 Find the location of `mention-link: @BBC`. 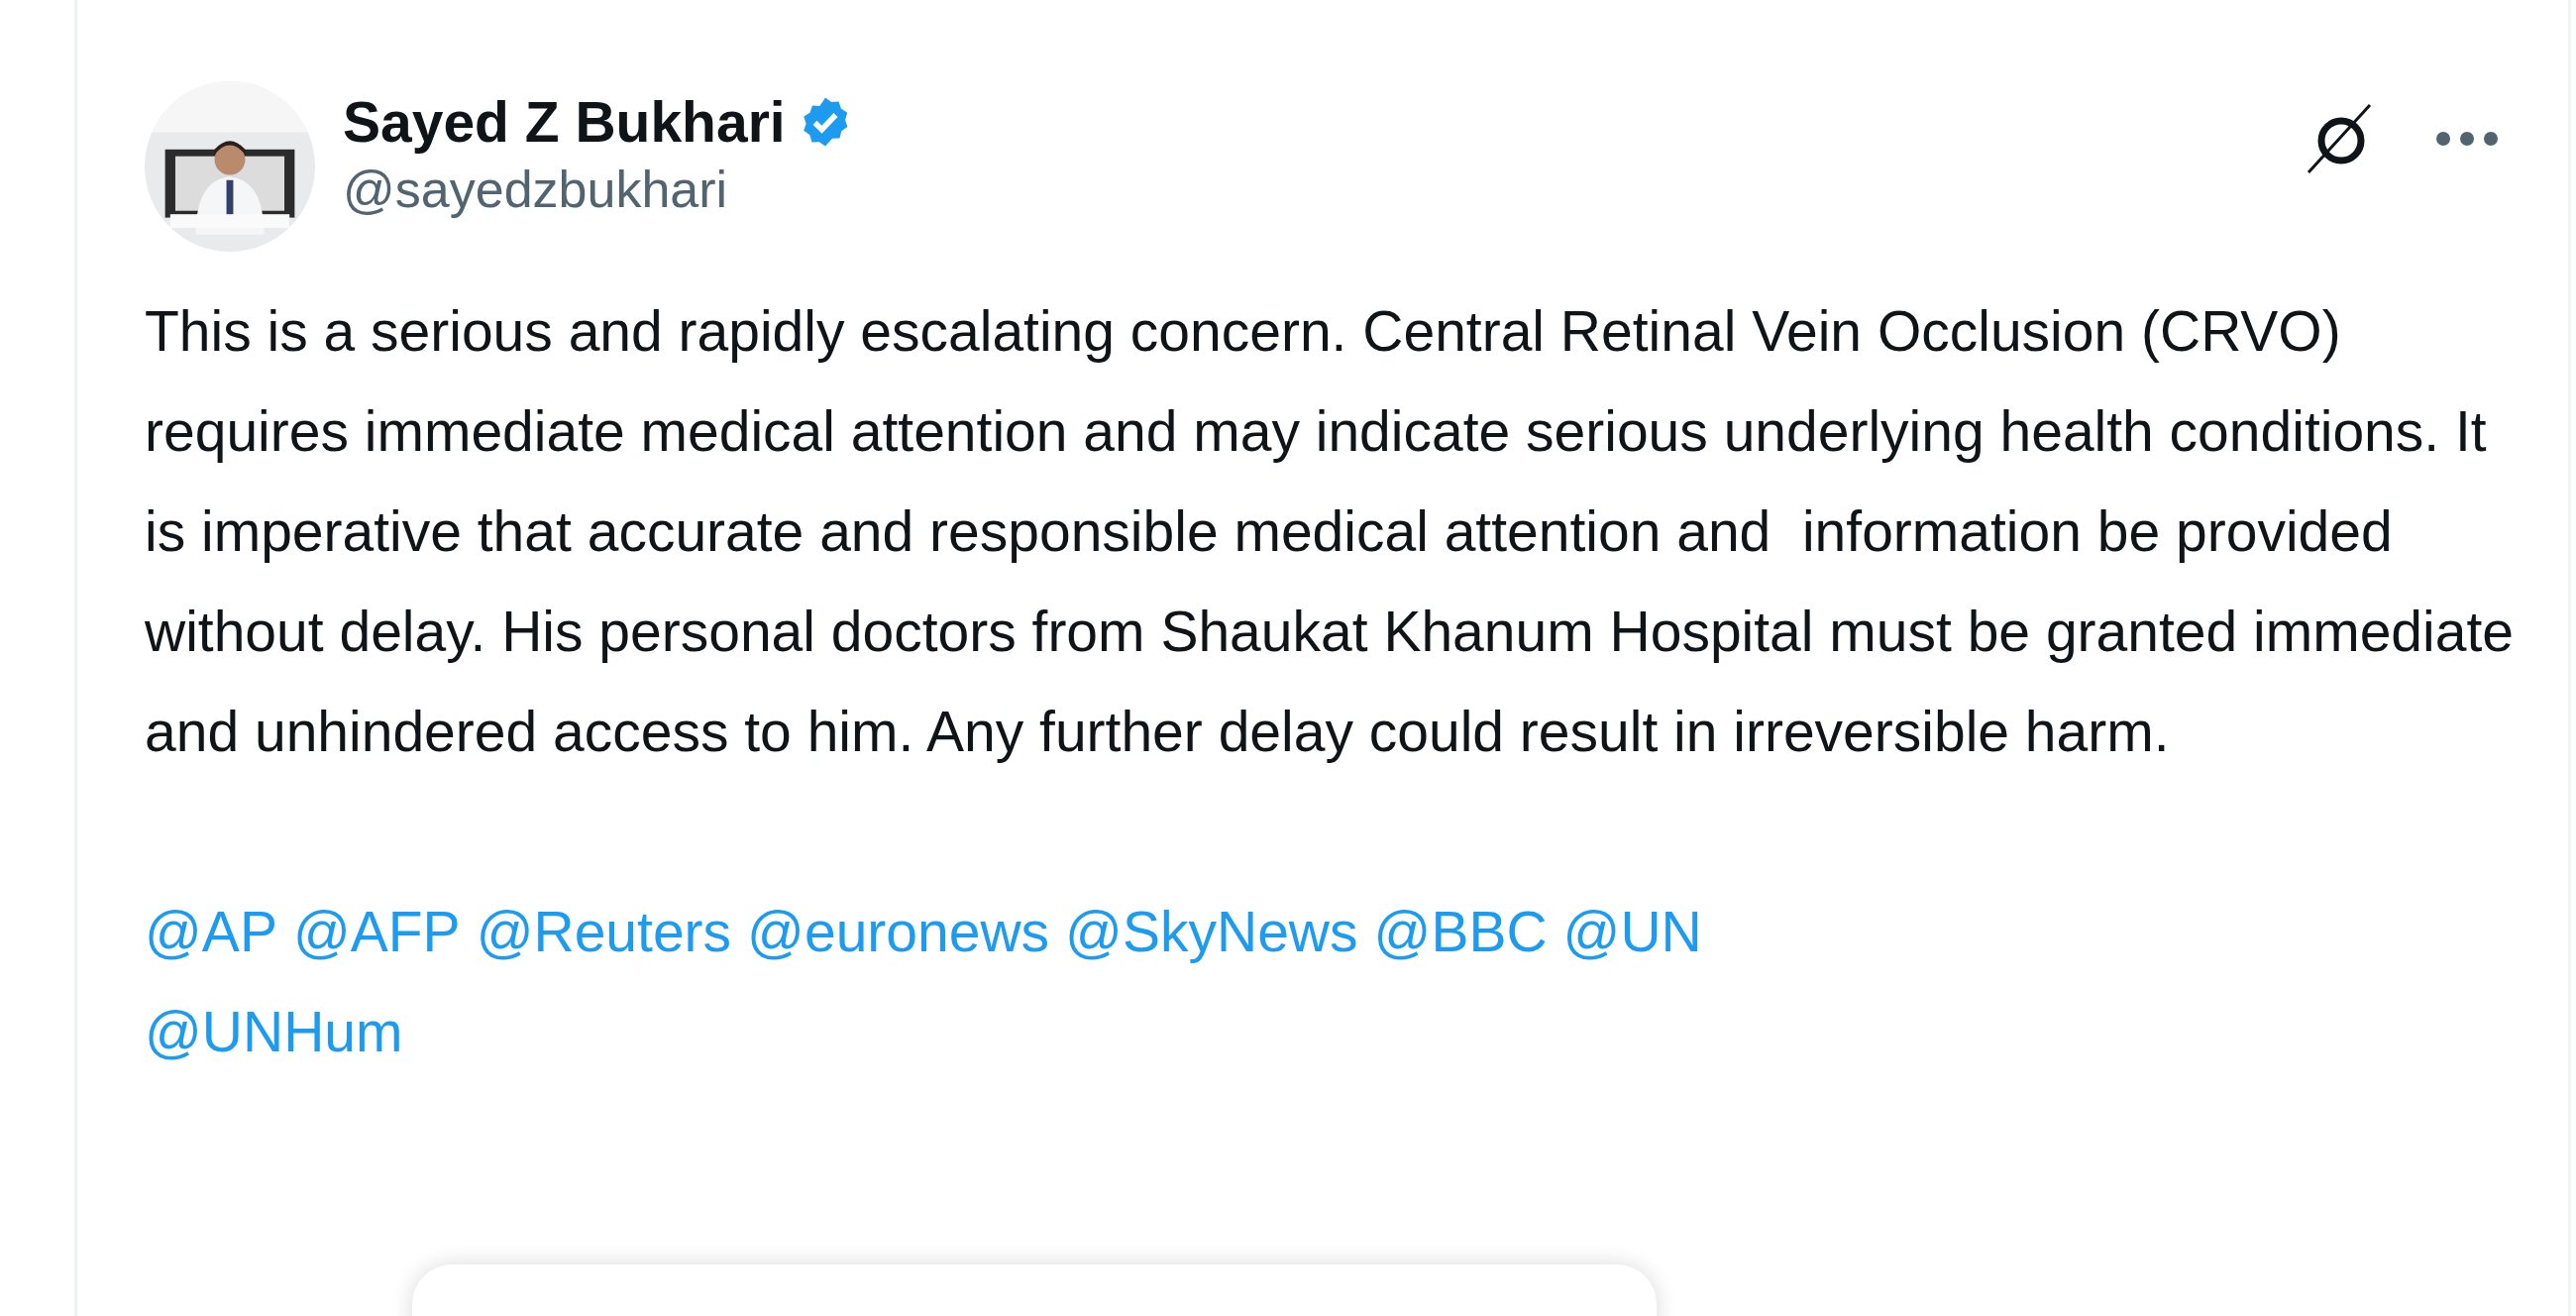

mention-link: @BBC is located at coordinates (1460, 932).